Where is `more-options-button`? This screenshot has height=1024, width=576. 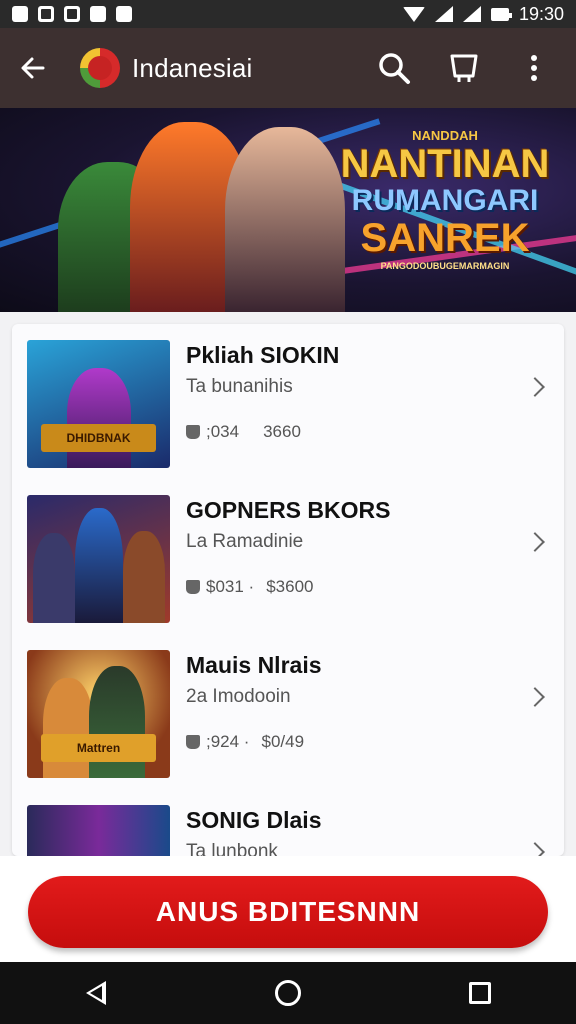
more-options-button is located at coordinates (534, 68).